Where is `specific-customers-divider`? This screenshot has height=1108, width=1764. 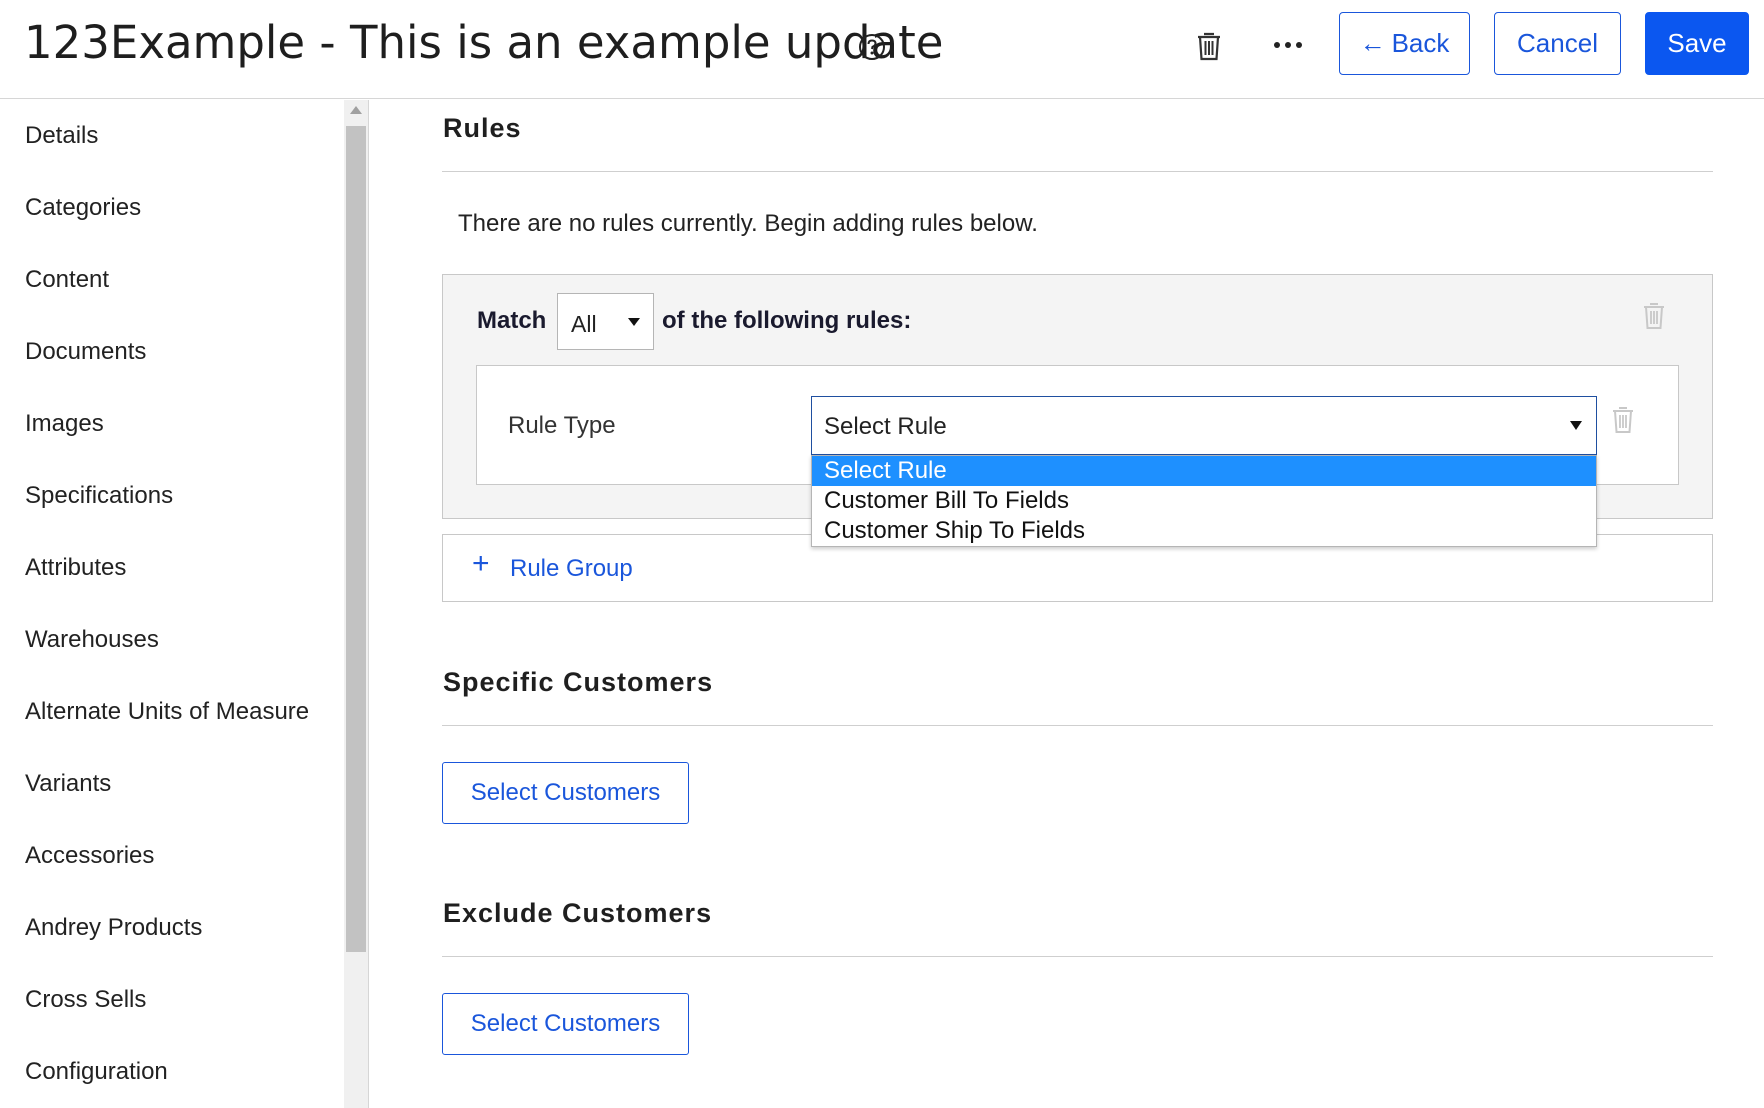 specific-customers-divider is located at coordinates (1077, 725).